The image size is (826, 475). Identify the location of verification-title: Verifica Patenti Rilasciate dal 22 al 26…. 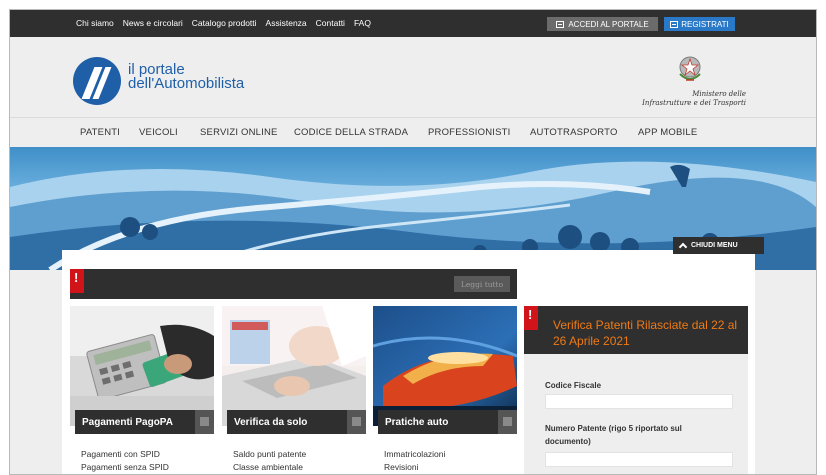
(645, 333).